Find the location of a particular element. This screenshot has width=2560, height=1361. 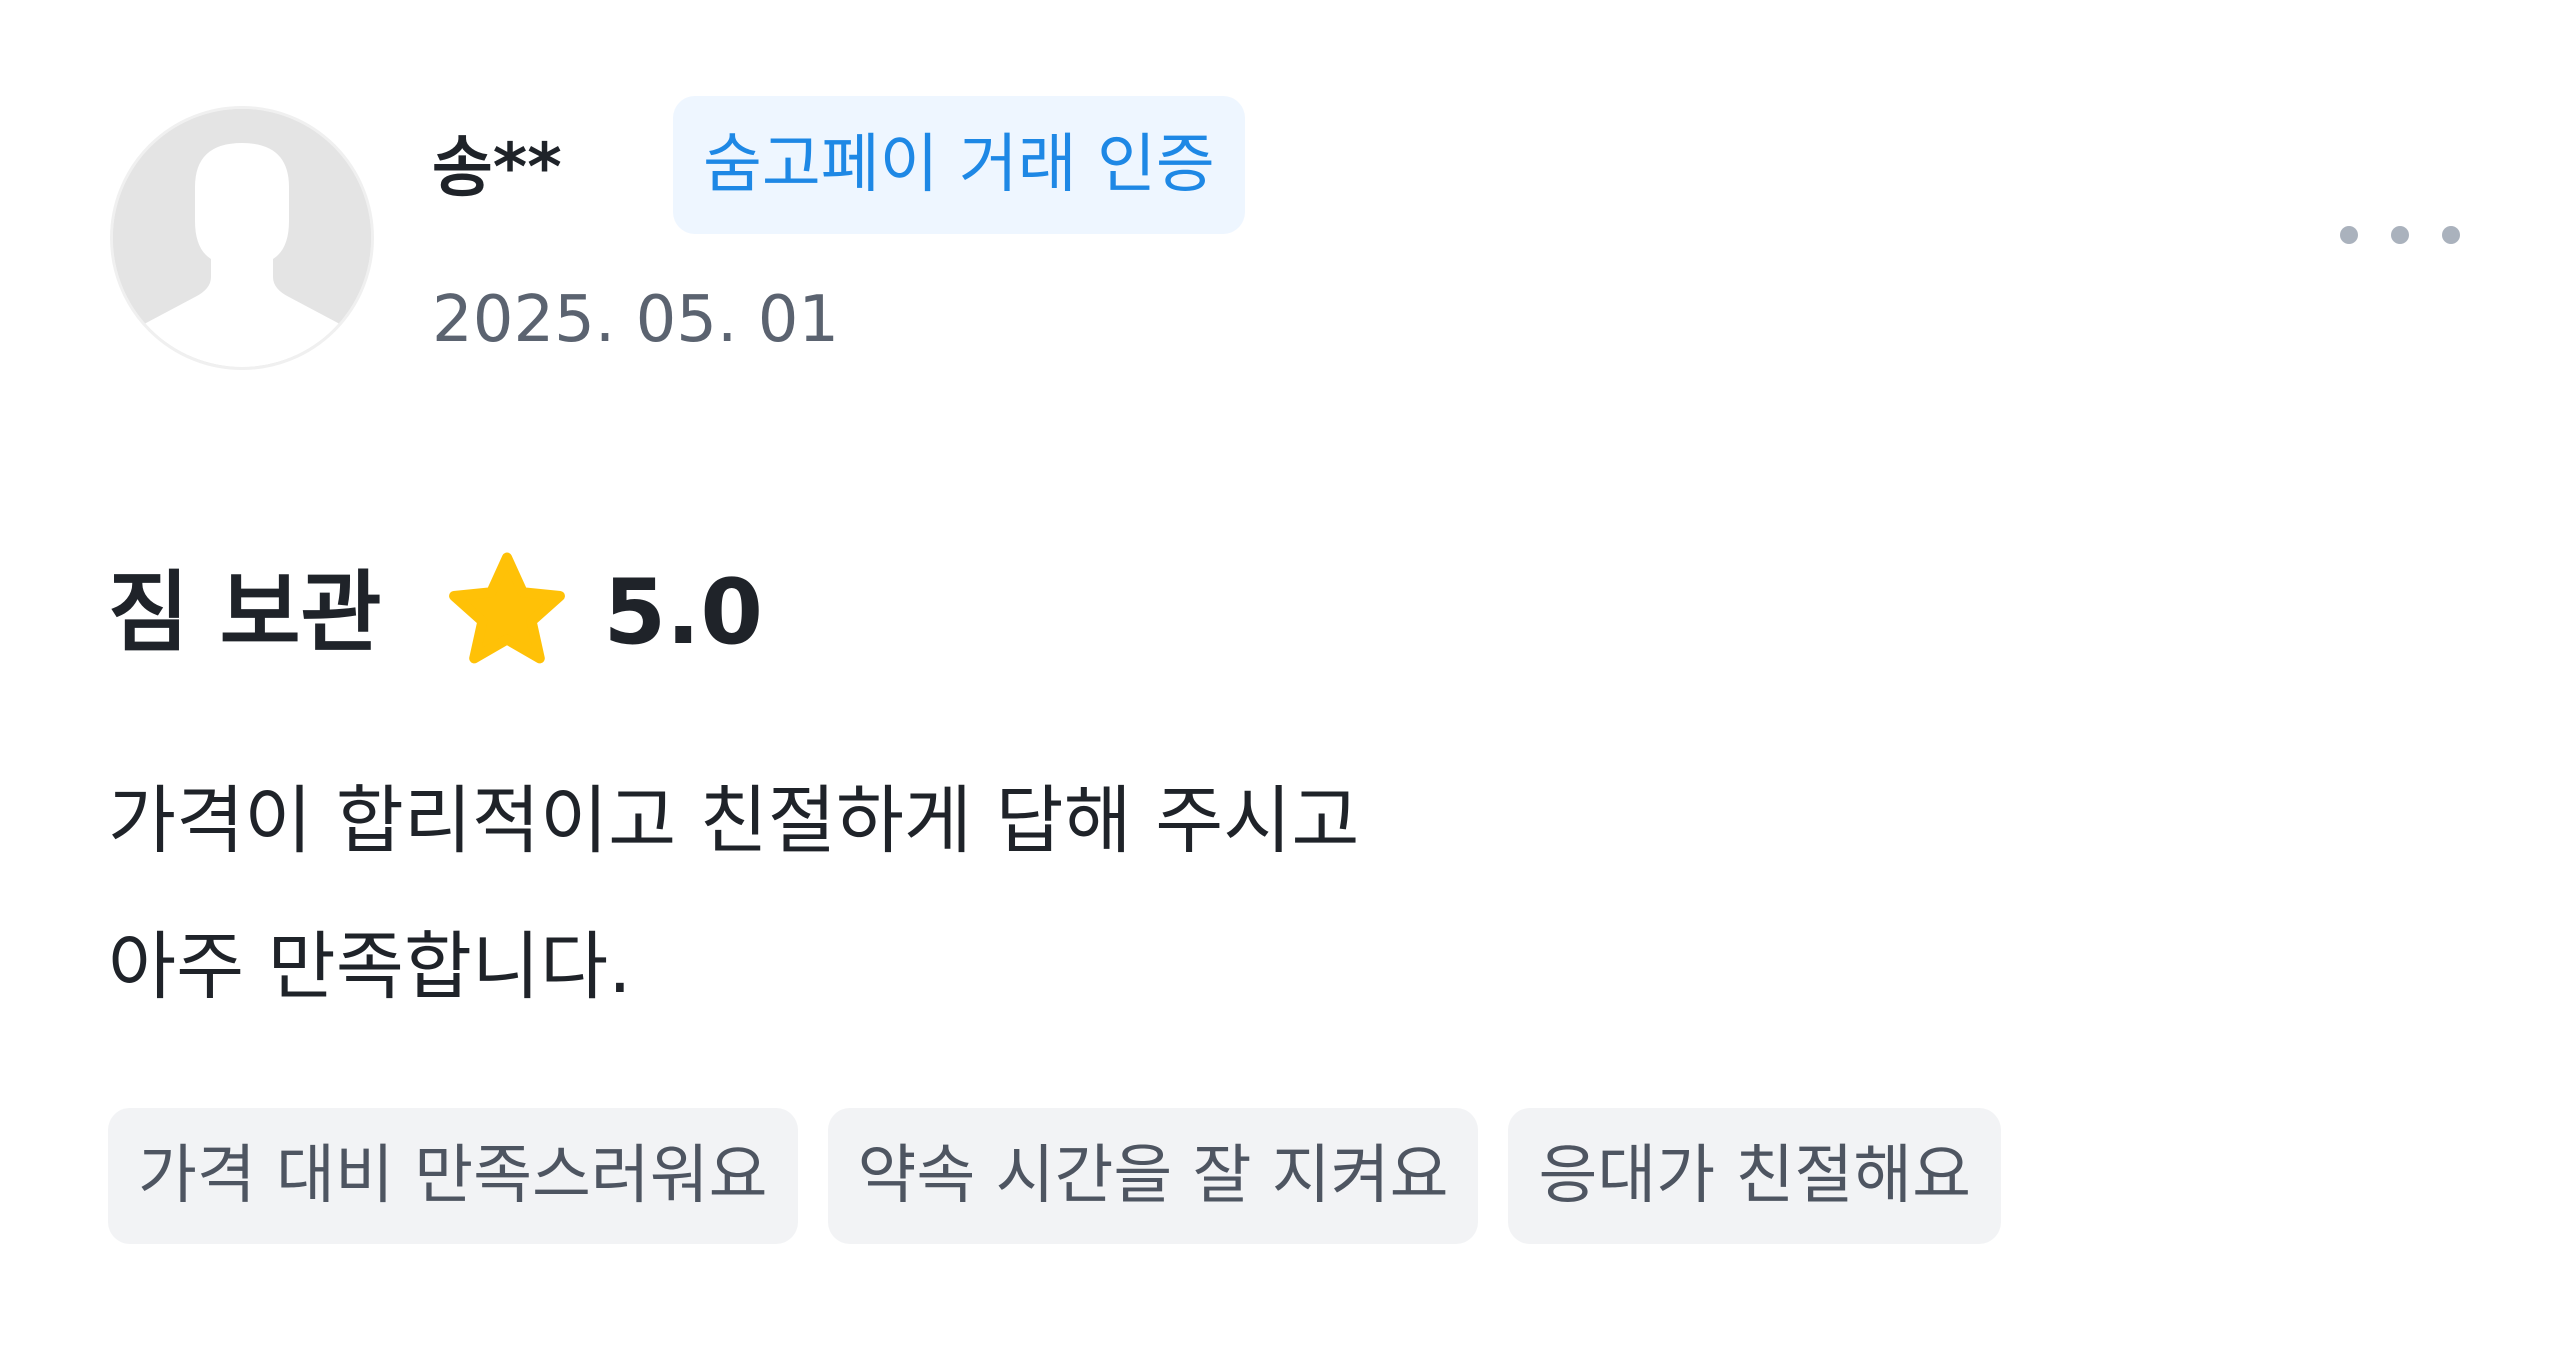

more-options-button is located at coordinates (2400, 235).